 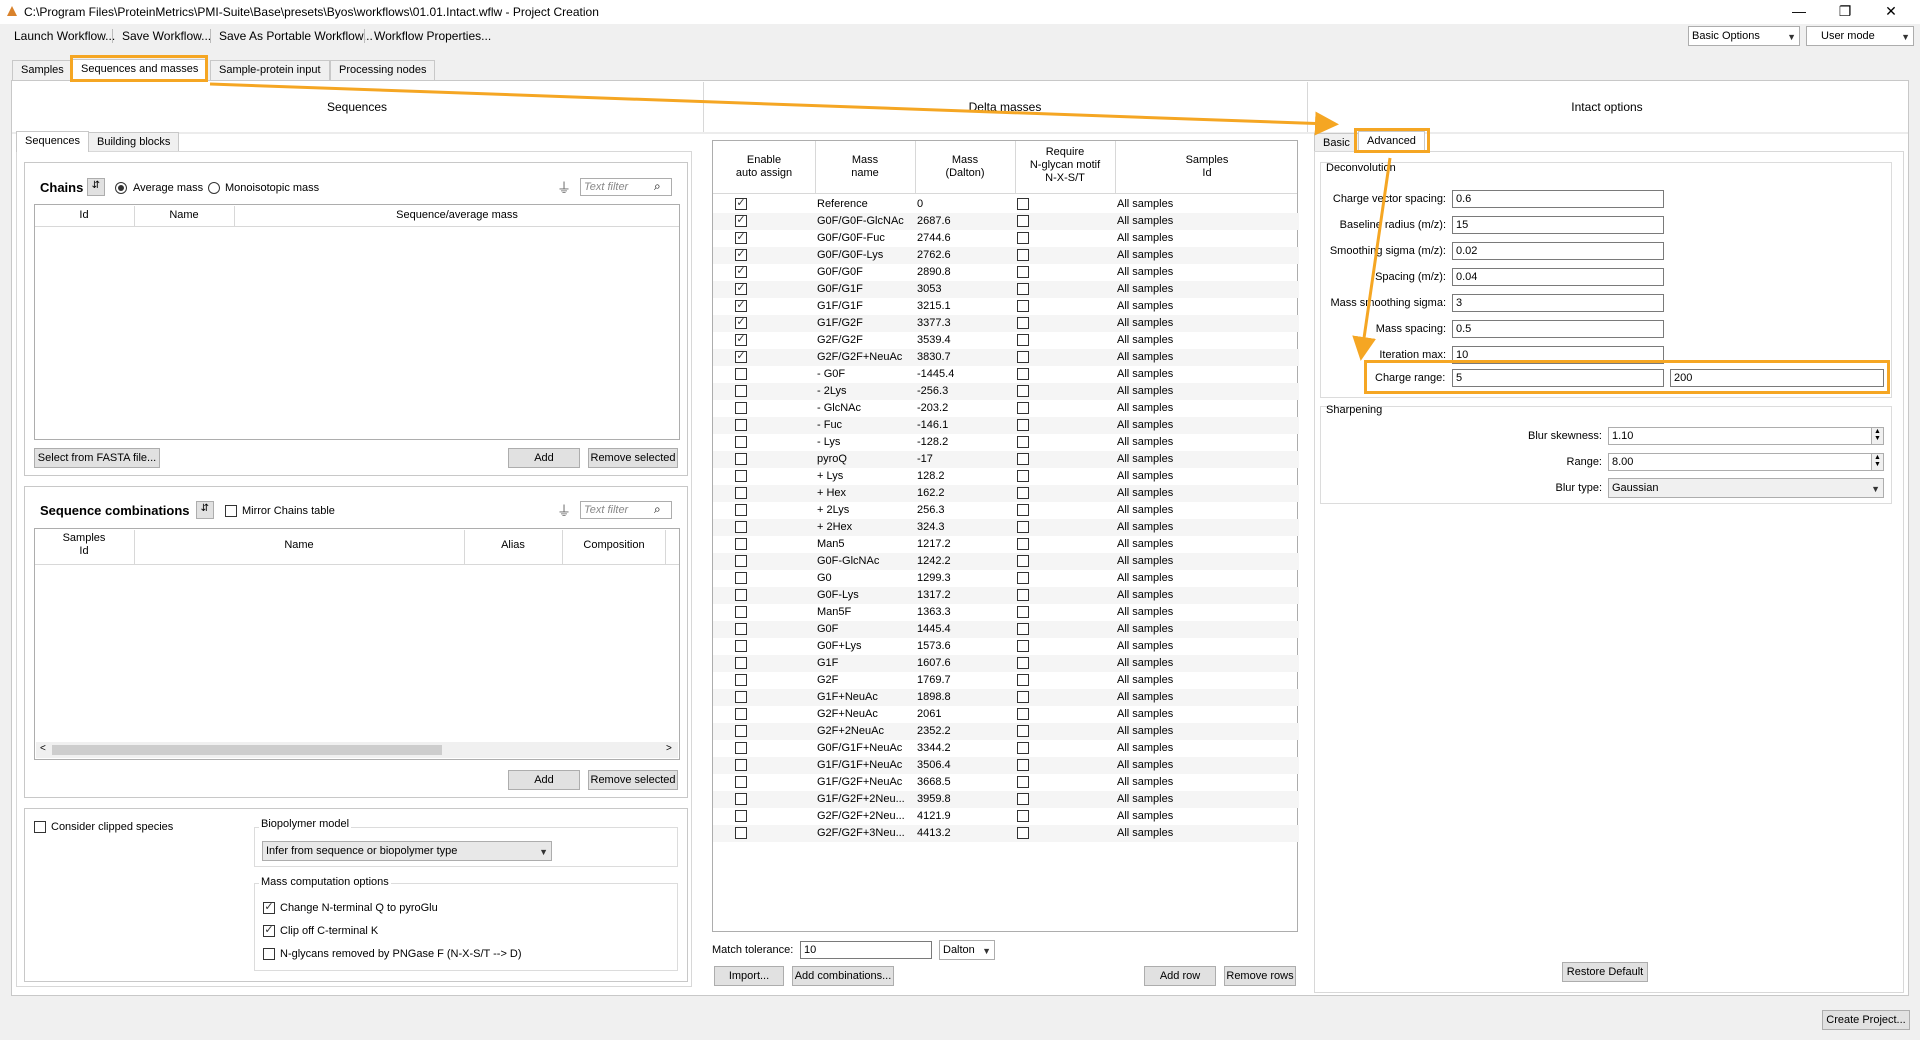 I want to click on minimize-button: —, so click(x=1799, y=12).